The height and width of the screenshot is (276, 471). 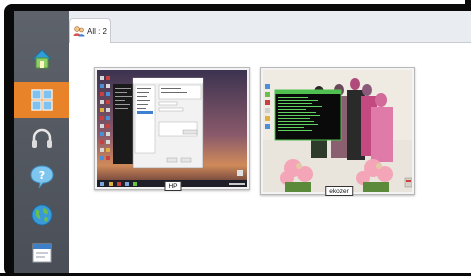 I want to click on sidebar-item-support, so click(x=42, y=139).